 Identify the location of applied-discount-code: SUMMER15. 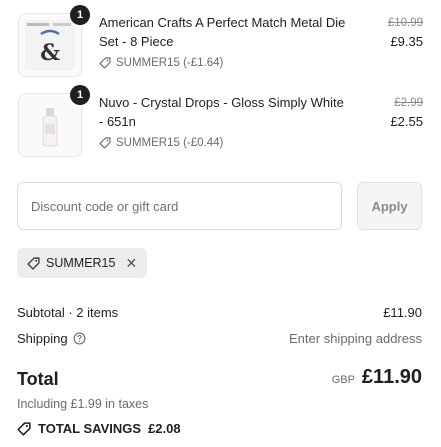
(81, 263).